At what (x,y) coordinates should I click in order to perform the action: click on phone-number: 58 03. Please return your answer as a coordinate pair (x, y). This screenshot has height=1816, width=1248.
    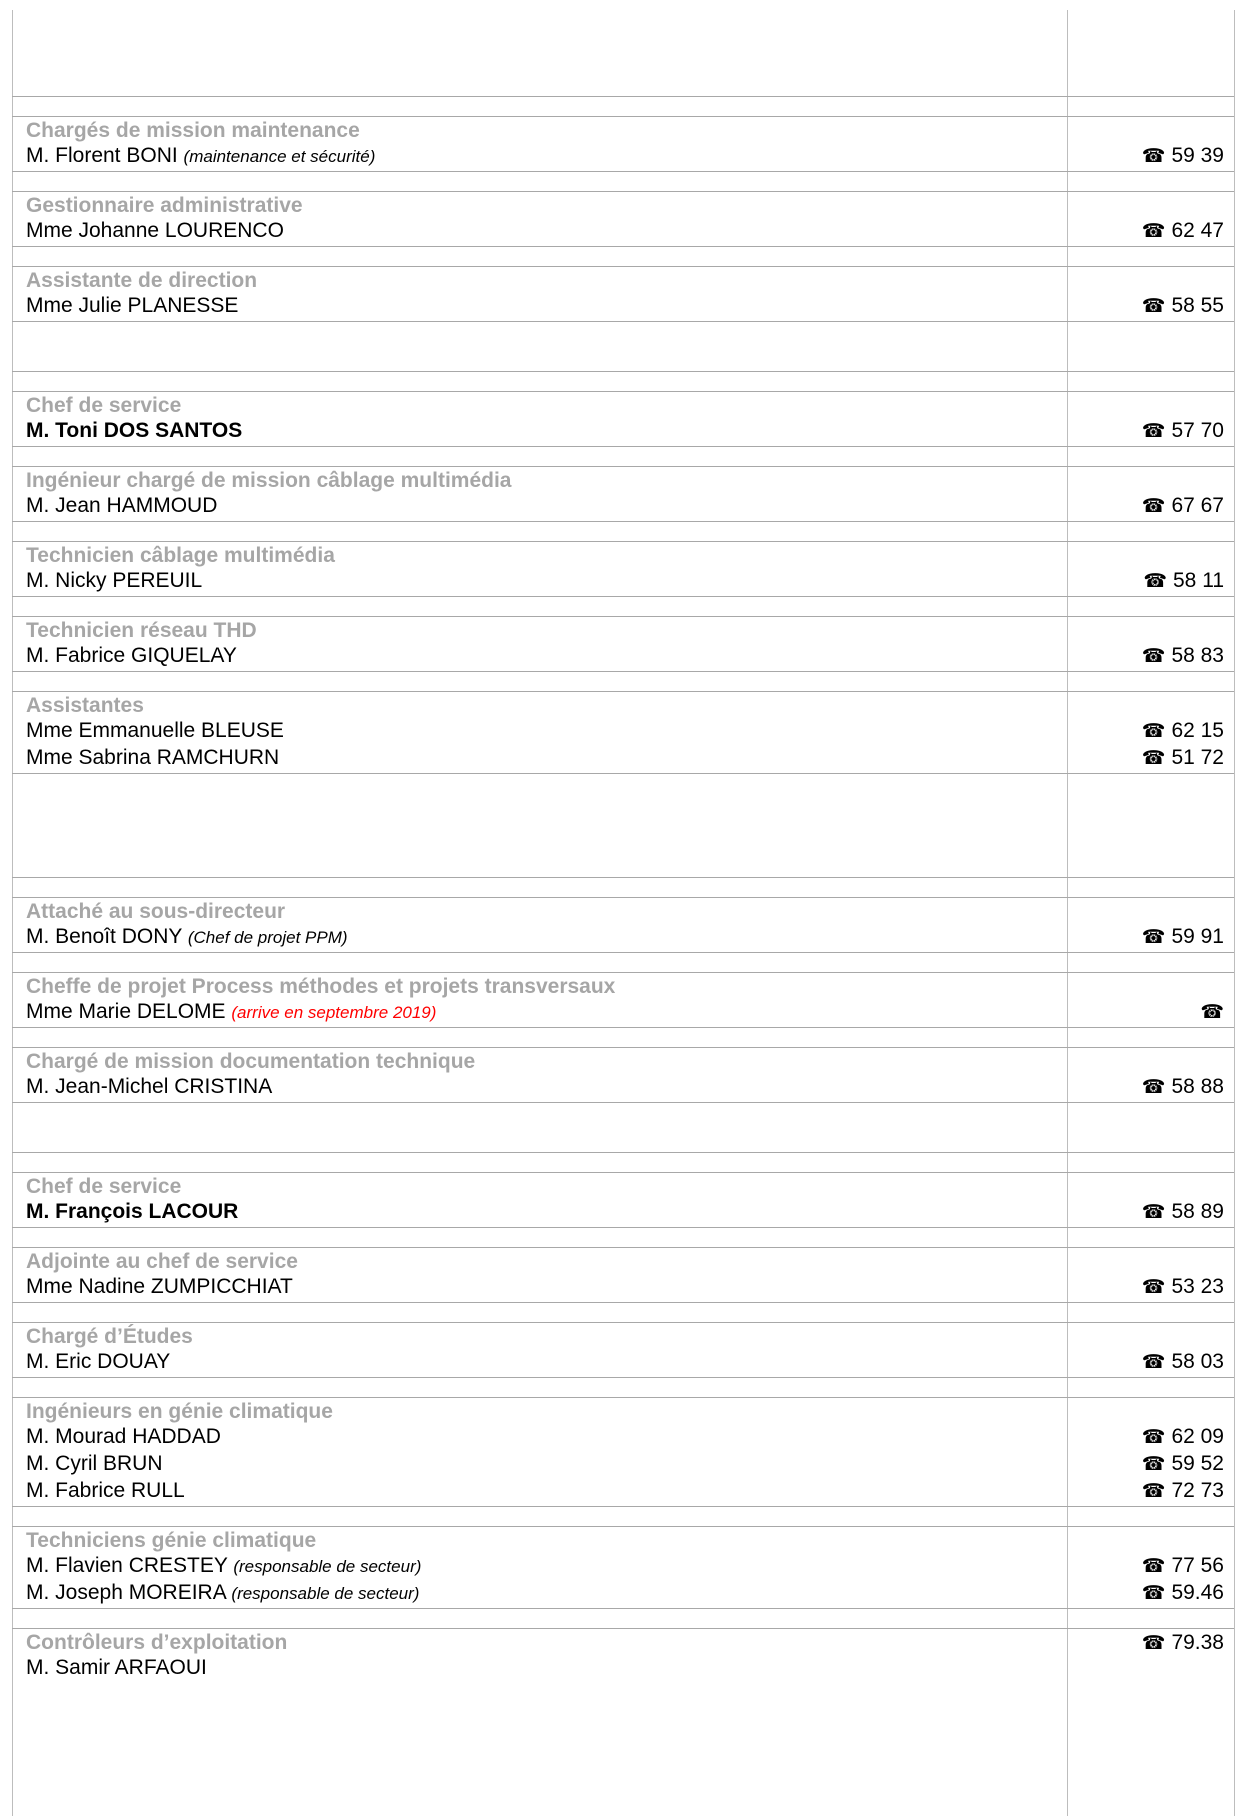
    Looking at the image, I should click on (1197, 1361).